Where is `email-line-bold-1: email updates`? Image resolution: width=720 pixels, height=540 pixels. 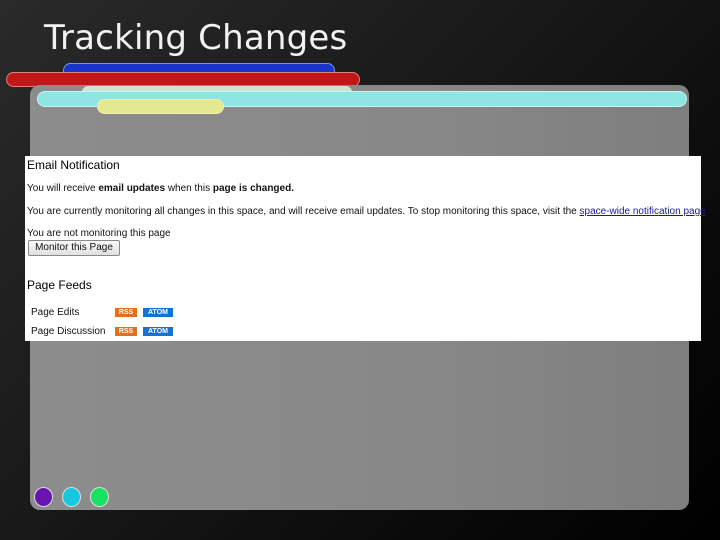 email-line-bold-1: email updates is located at coordinates (132, 188).